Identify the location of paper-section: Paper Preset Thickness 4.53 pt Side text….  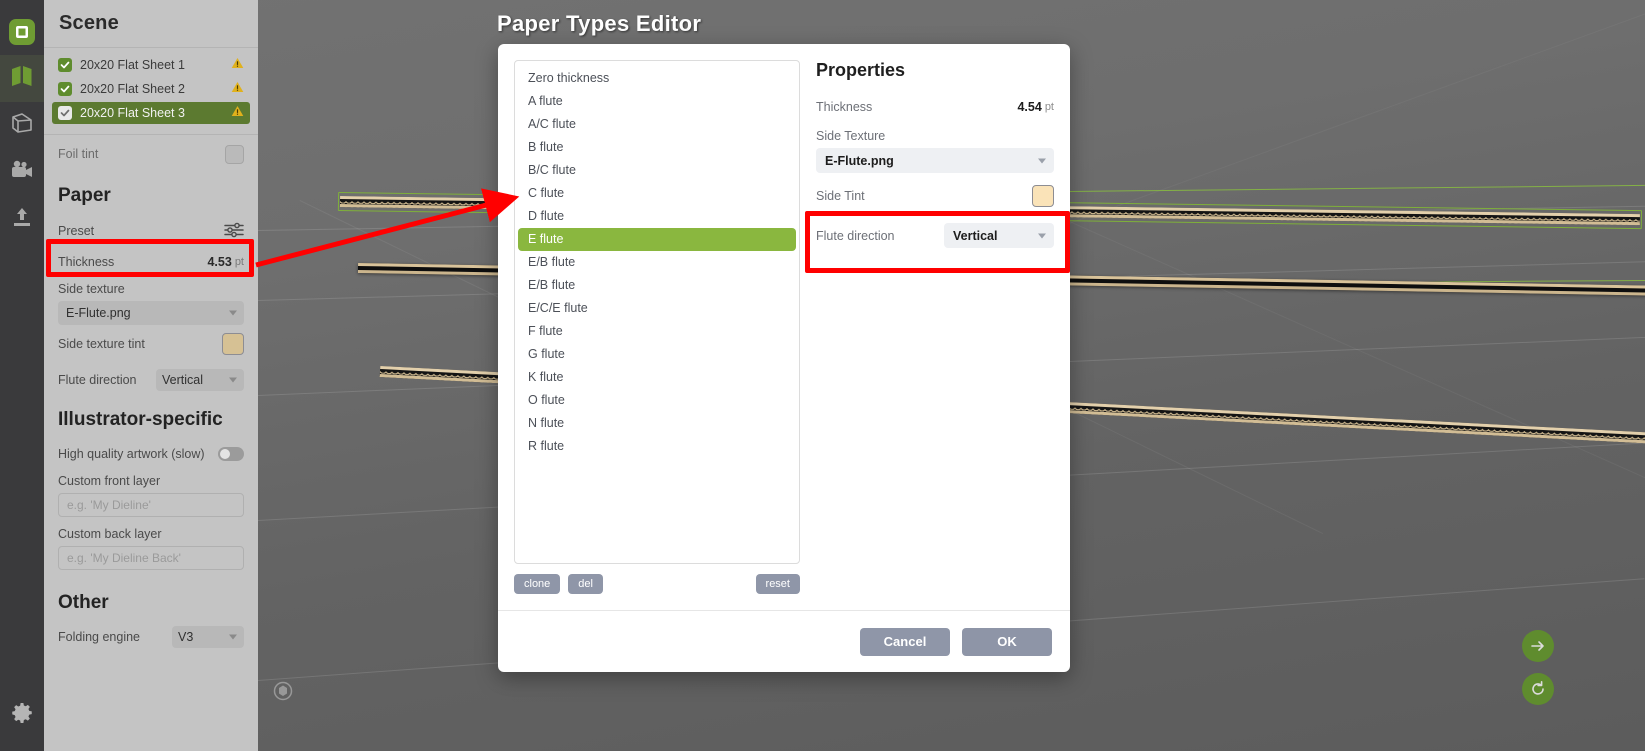
(151, 285).